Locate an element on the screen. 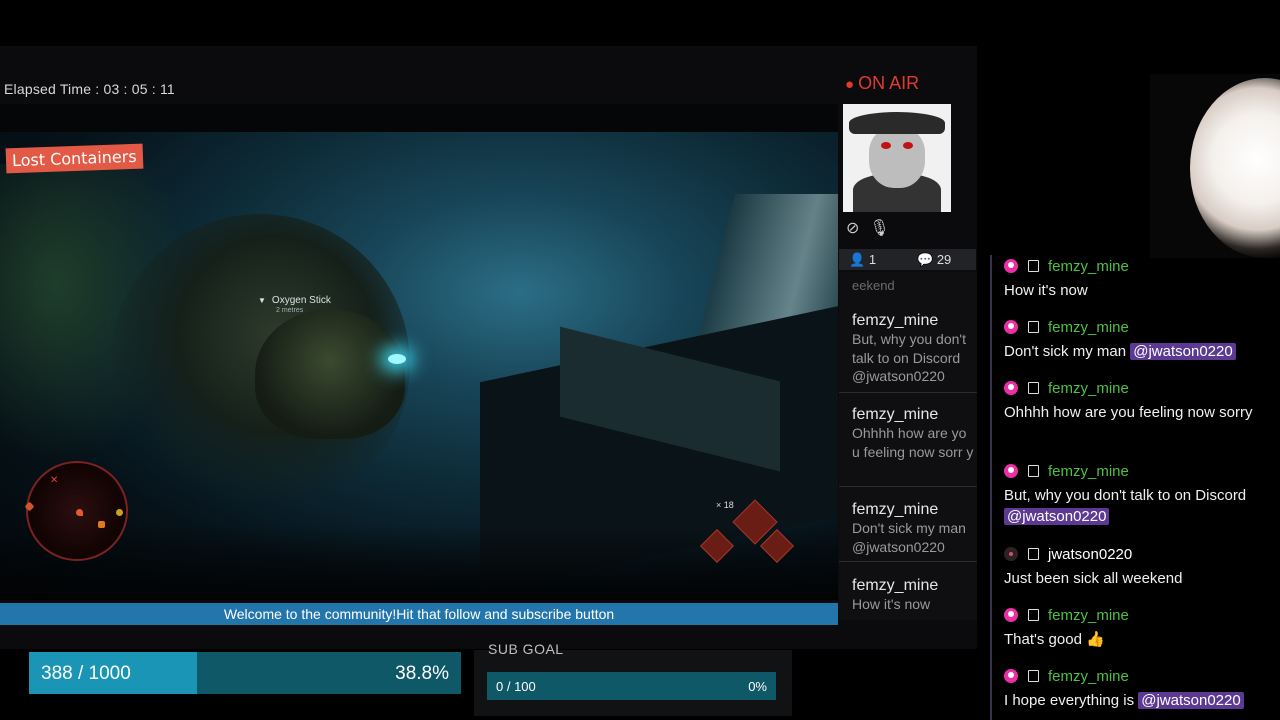 The height and width of the screenshot is (720, 1280). webcam is located at coordinates (1215, 166).